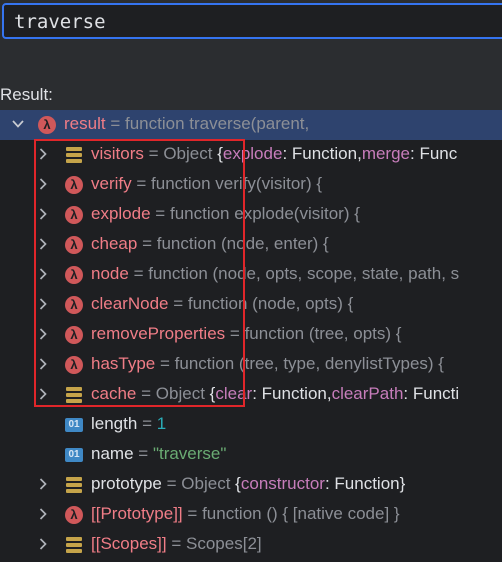 This screenshot has height=562, width=502. I want to click on tree-row-name: 01 name = "traverse", so click(251, 455).